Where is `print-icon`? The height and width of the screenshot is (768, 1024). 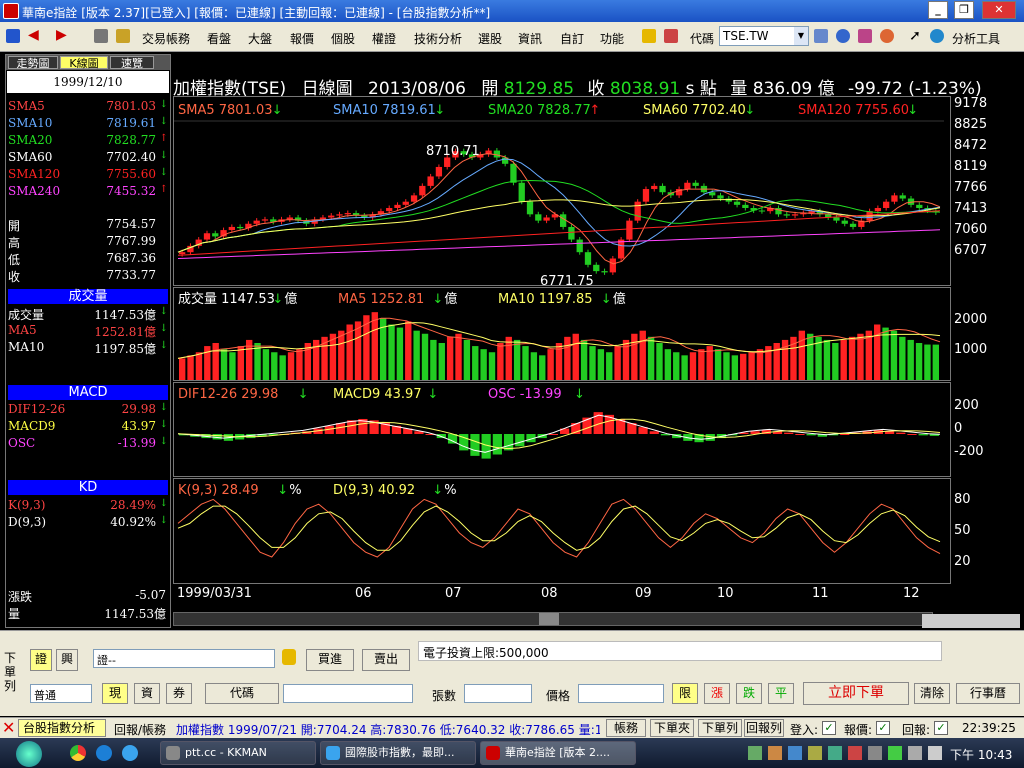 print-icon is located at coordinates (101, 36).